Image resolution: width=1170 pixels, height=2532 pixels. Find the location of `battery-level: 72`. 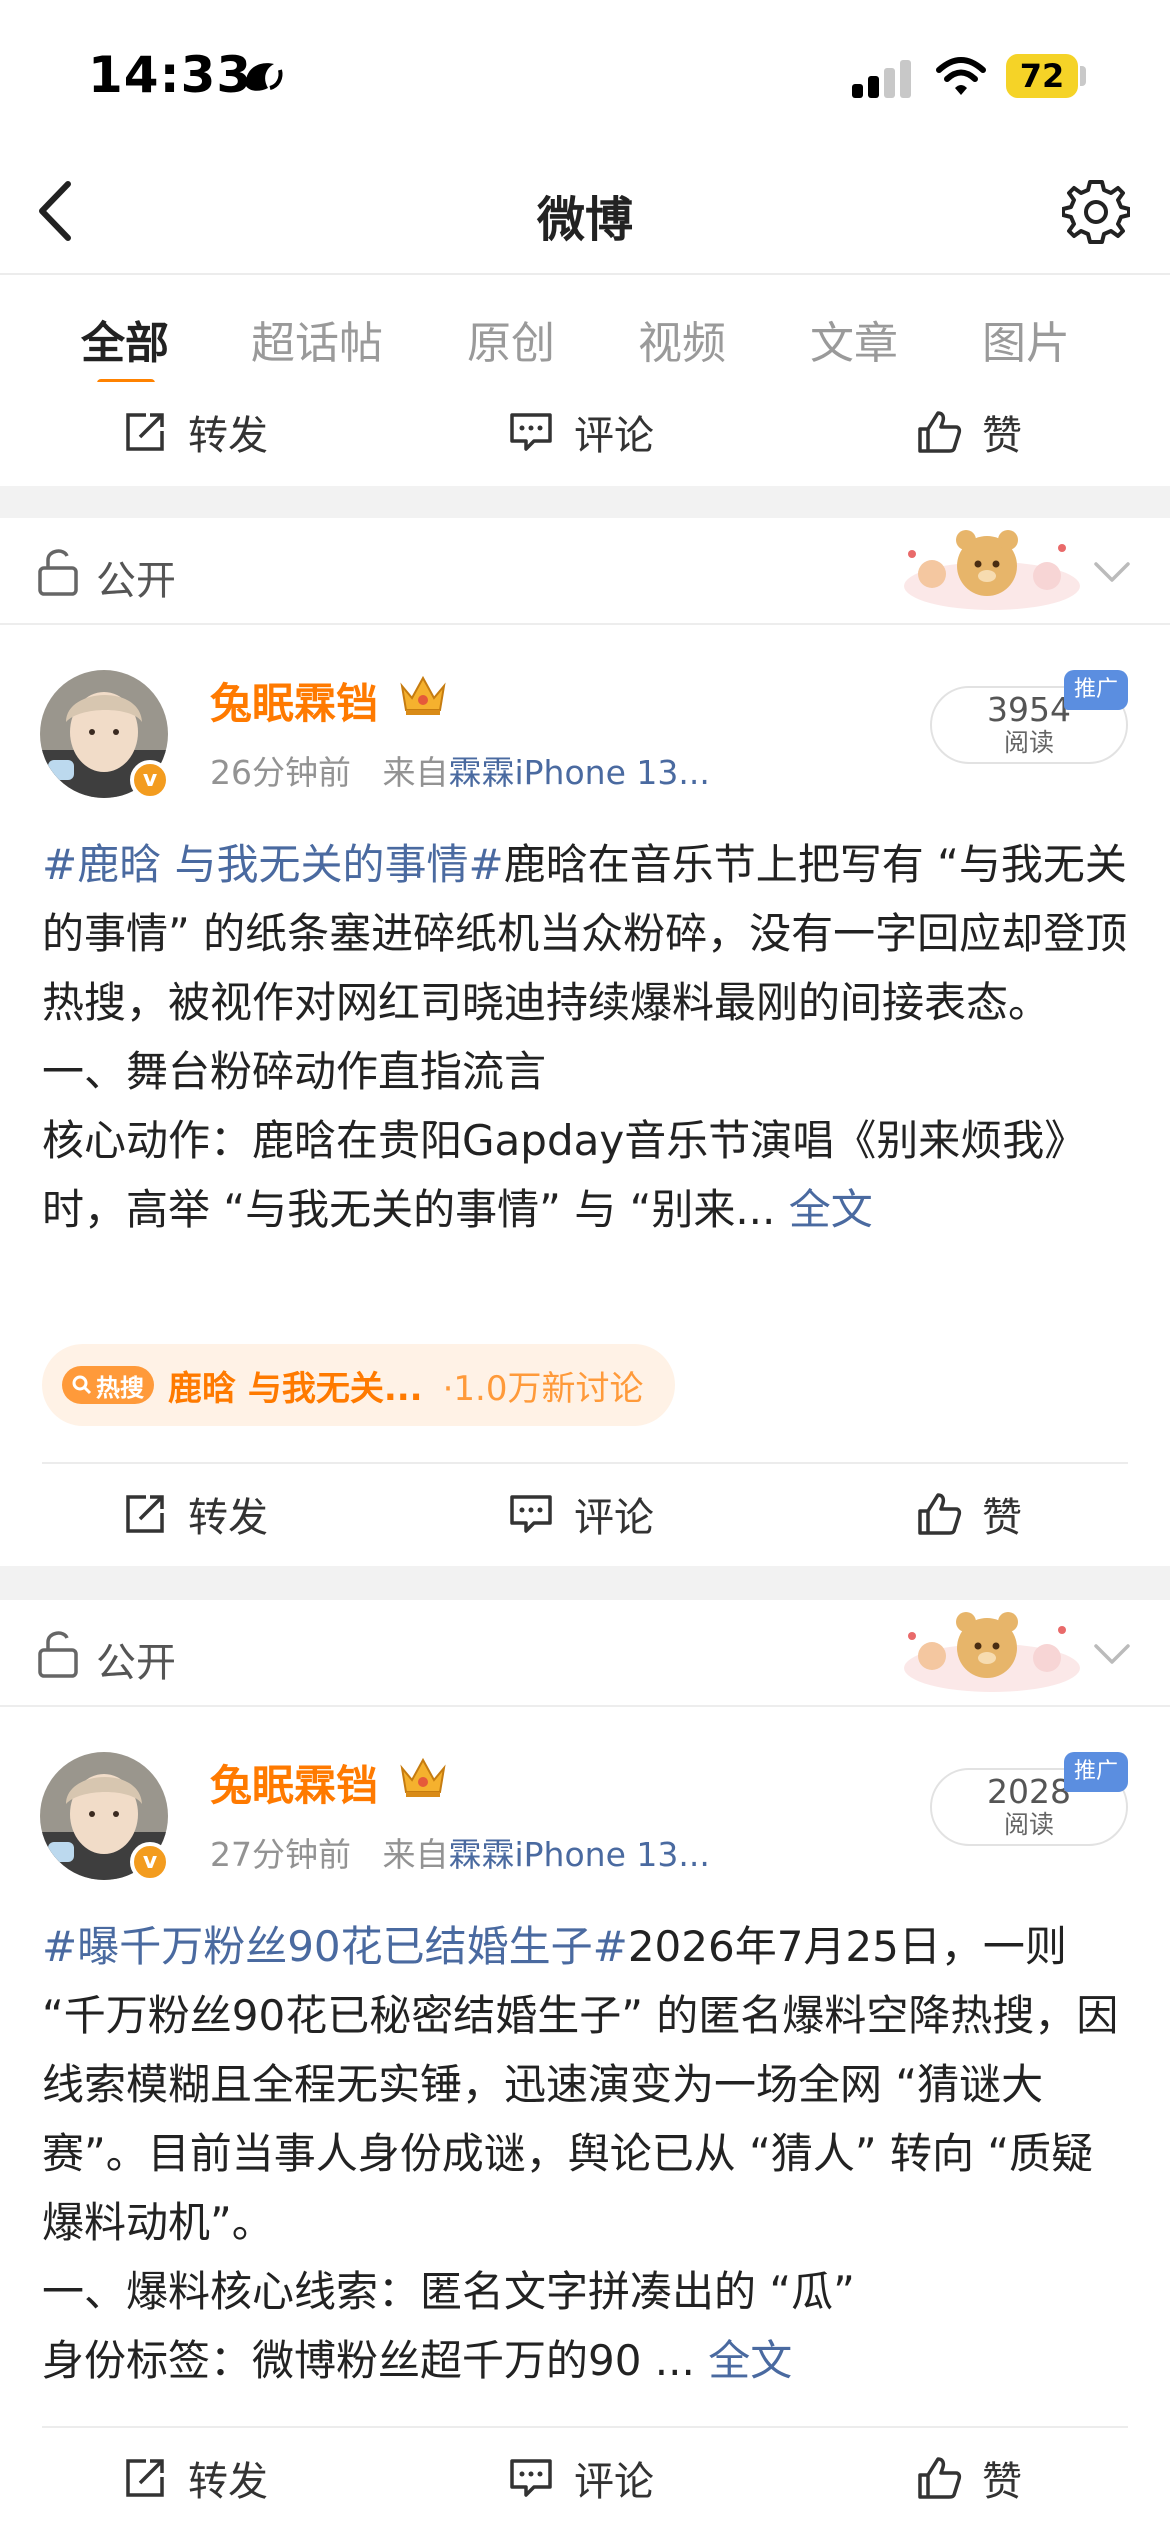

battery-level: 72 is located at coordinates (1042, 76).